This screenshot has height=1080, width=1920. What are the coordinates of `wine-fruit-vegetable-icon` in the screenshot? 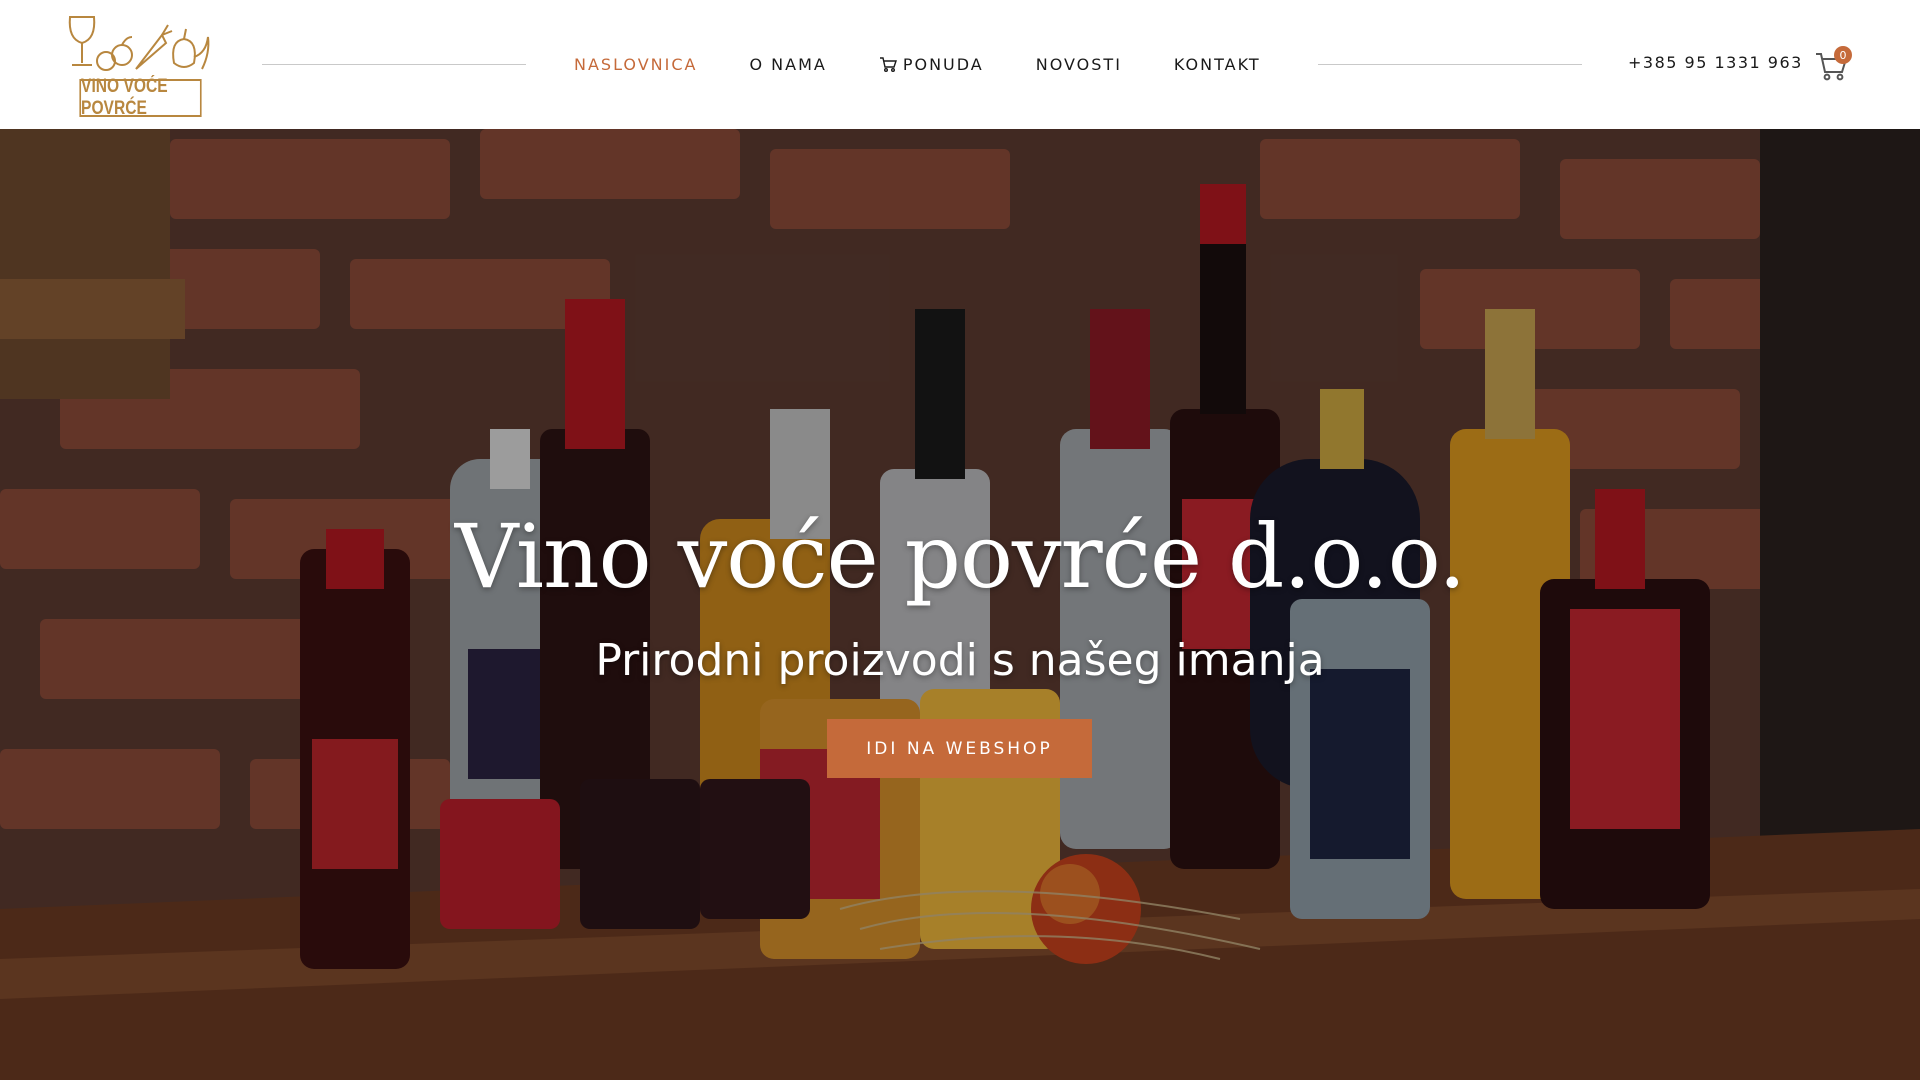 It's located at (139, 43).